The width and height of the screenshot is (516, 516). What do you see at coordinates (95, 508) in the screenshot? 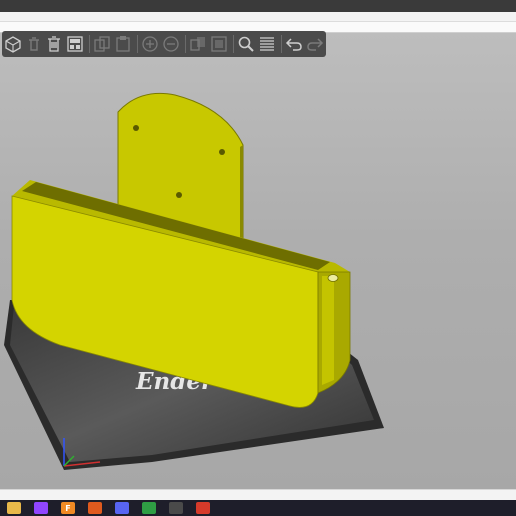
I see `slicer-icon` at bounding box center [95, 508].